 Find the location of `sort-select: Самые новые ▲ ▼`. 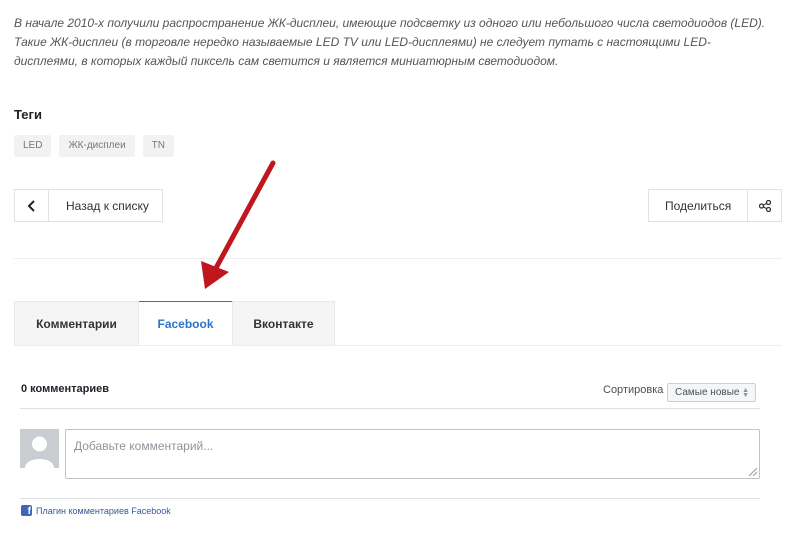

sort-select: Самые новые ▲ ▼ is located at coordinates (711, 392).